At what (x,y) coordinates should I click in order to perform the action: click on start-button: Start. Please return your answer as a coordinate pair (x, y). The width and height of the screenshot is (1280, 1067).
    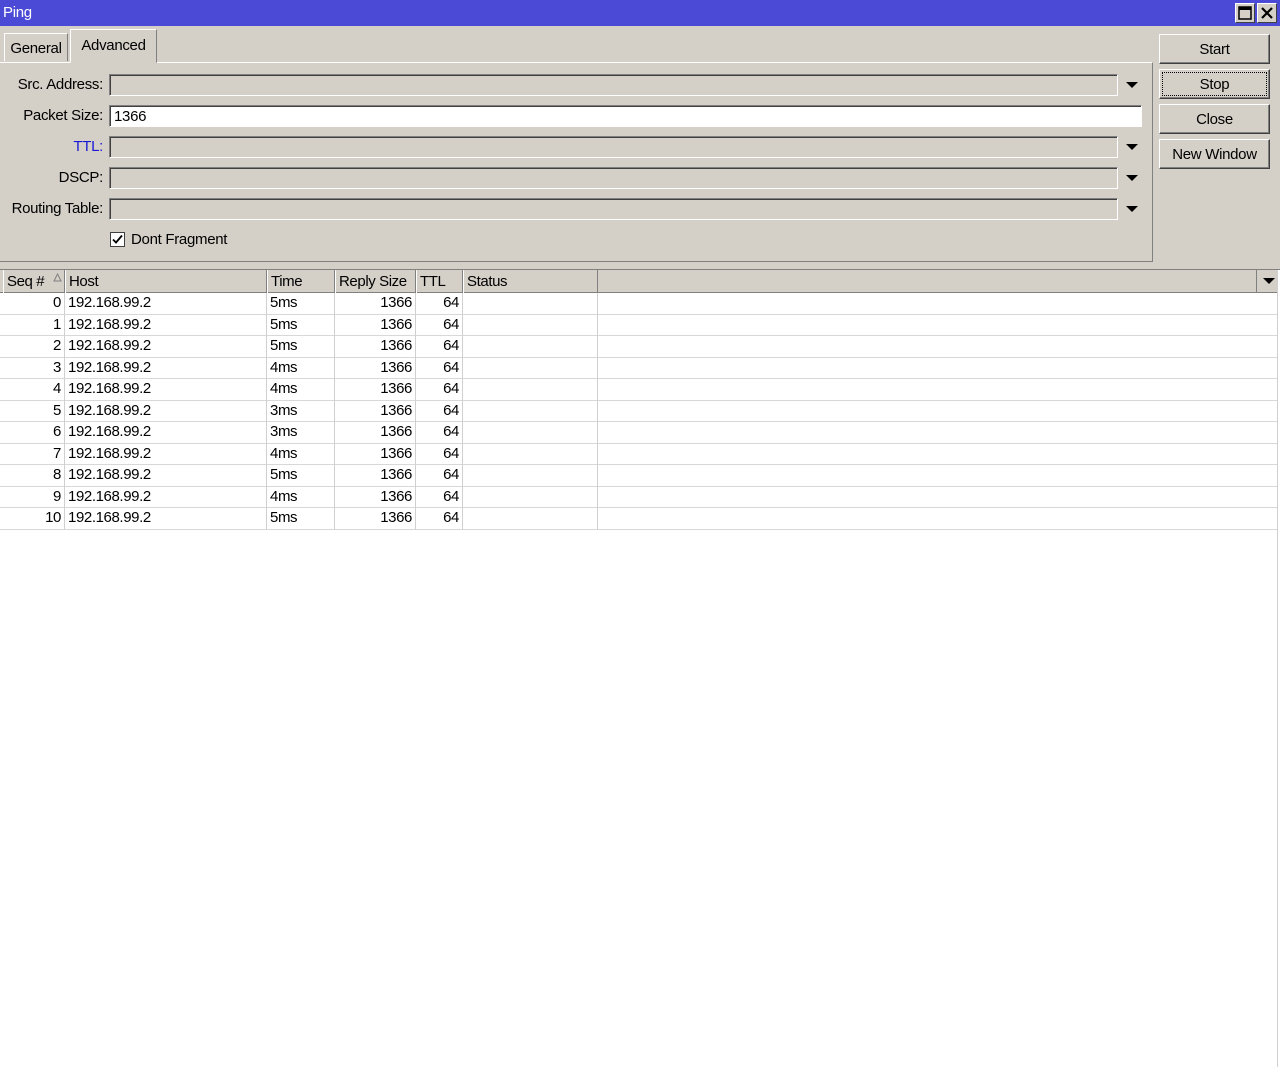
    Looking at the image, I should click on (1214, 49).